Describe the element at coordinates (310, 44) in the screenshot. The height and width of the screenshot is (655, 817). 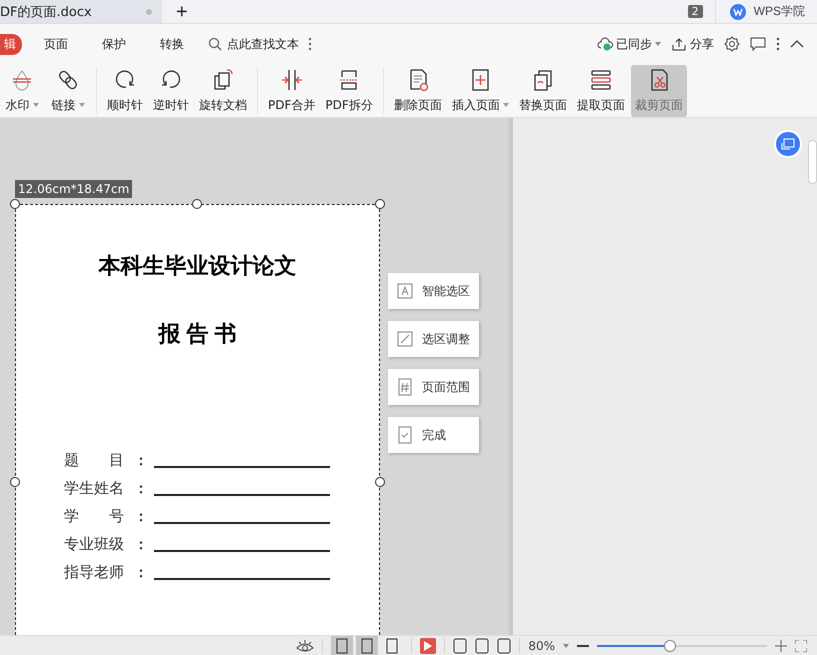
I see `more-icon` at that location.